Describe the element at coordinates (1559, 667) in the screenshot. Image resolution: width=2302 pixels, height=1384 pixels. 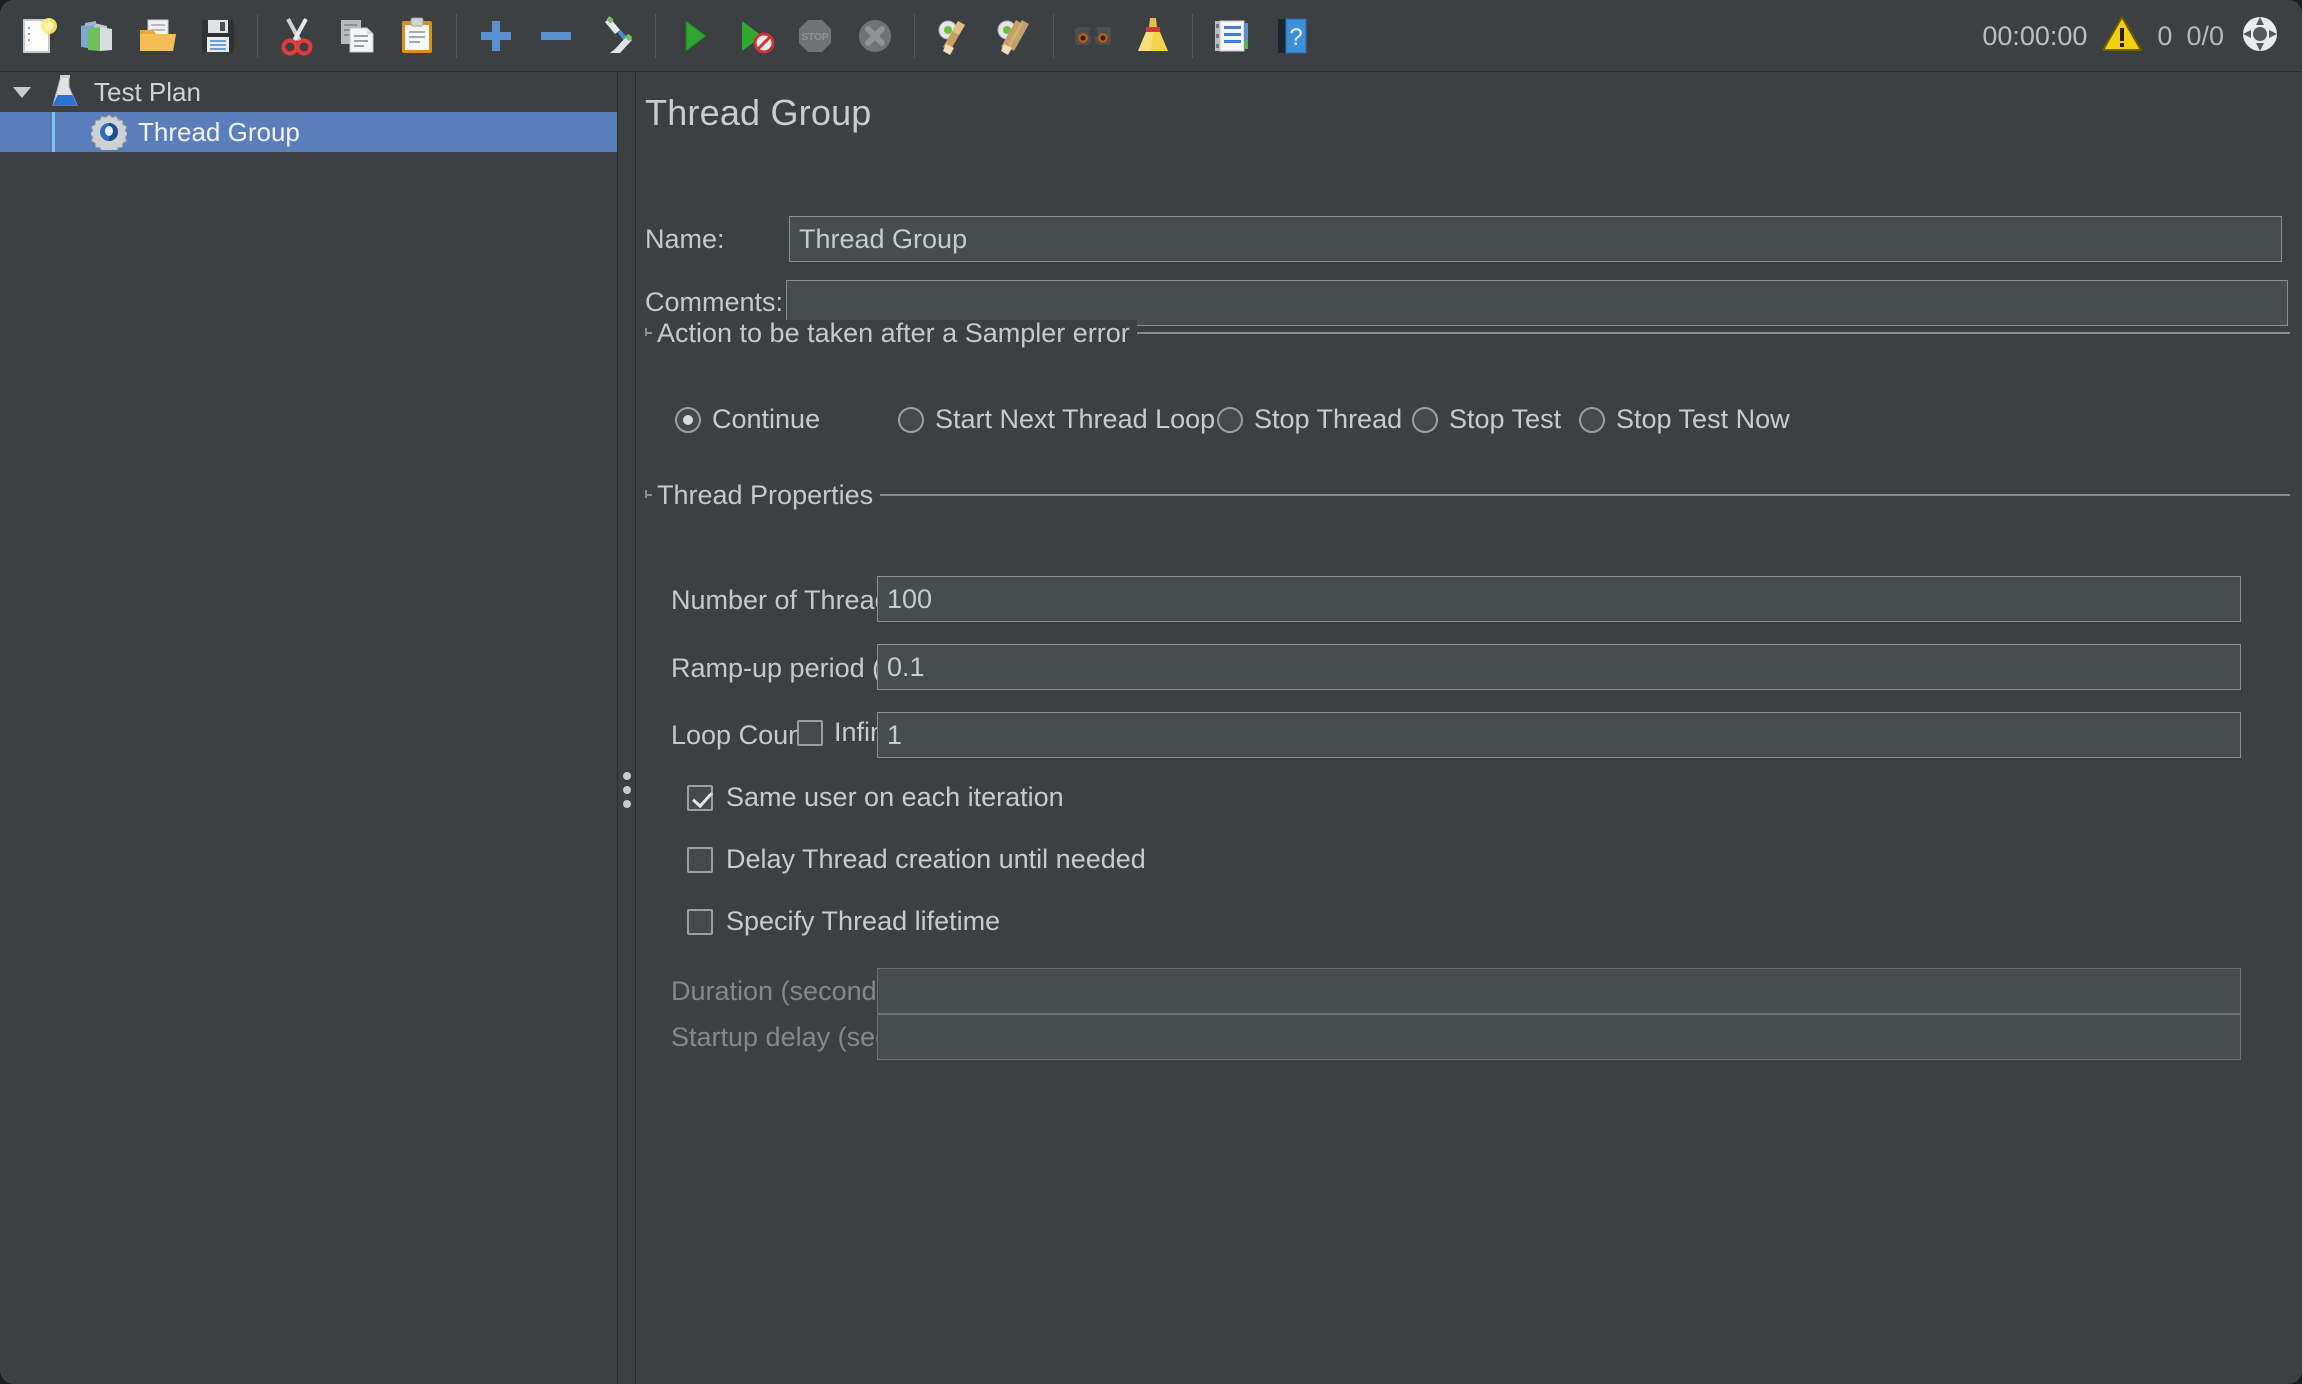
I see `ramp-up-input: 0.1` at that location.